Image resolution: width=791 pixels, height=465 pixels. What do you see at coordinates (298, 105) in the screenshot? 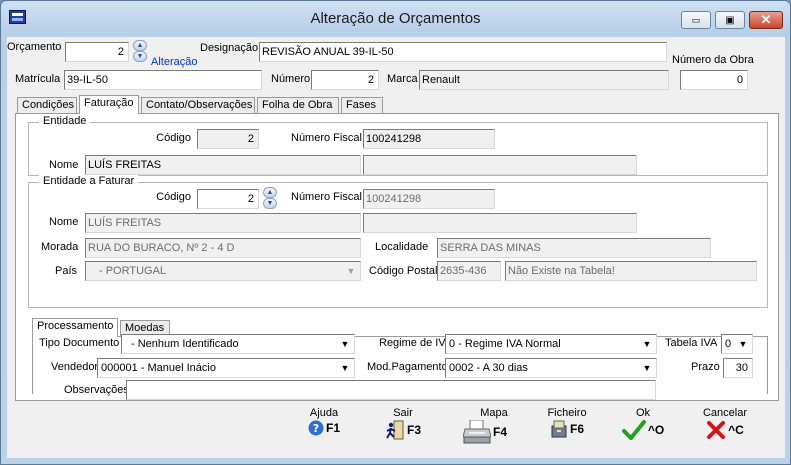
I see `tab-folha-de-obra: Folha de Obra` at bounding box center [298, 105].